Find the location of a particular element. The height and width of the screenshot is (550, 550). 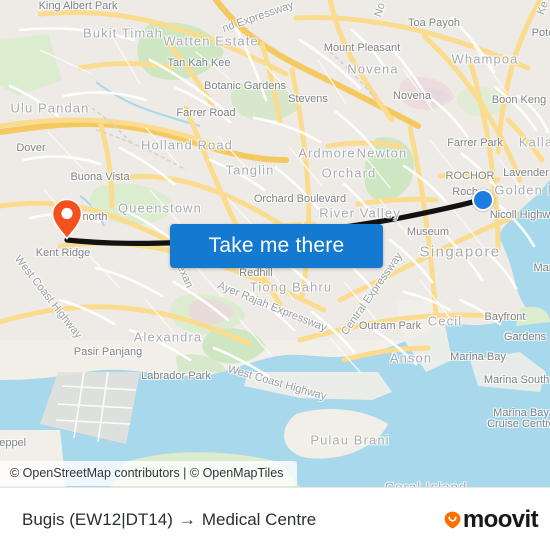

route-summary: Bugis (EW12|DT14) → Medical Centre is located at coordinates (169, 520).